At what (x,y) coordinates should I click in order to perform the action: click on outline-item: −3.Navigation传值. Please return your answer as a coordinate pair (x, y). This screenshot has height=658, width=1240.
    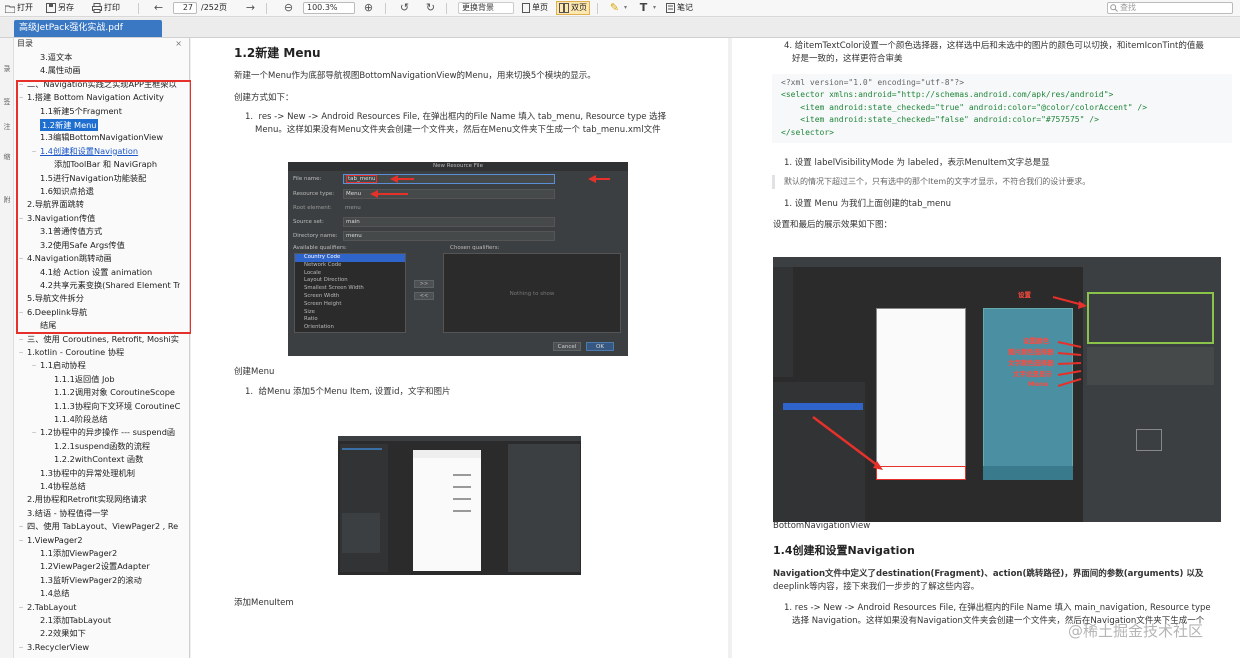
    Looking at the image, I should click on (97, 218).